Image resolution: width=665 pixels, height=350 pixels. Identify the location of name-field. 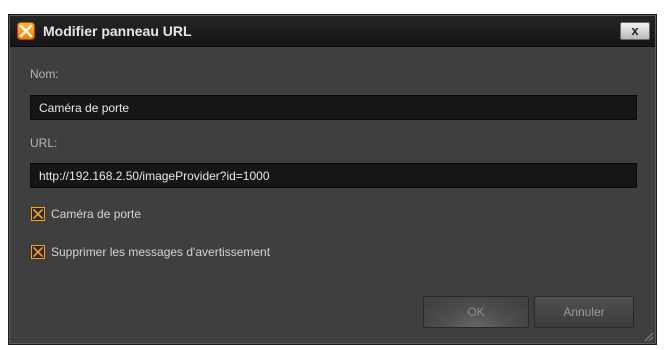
(333, 107).